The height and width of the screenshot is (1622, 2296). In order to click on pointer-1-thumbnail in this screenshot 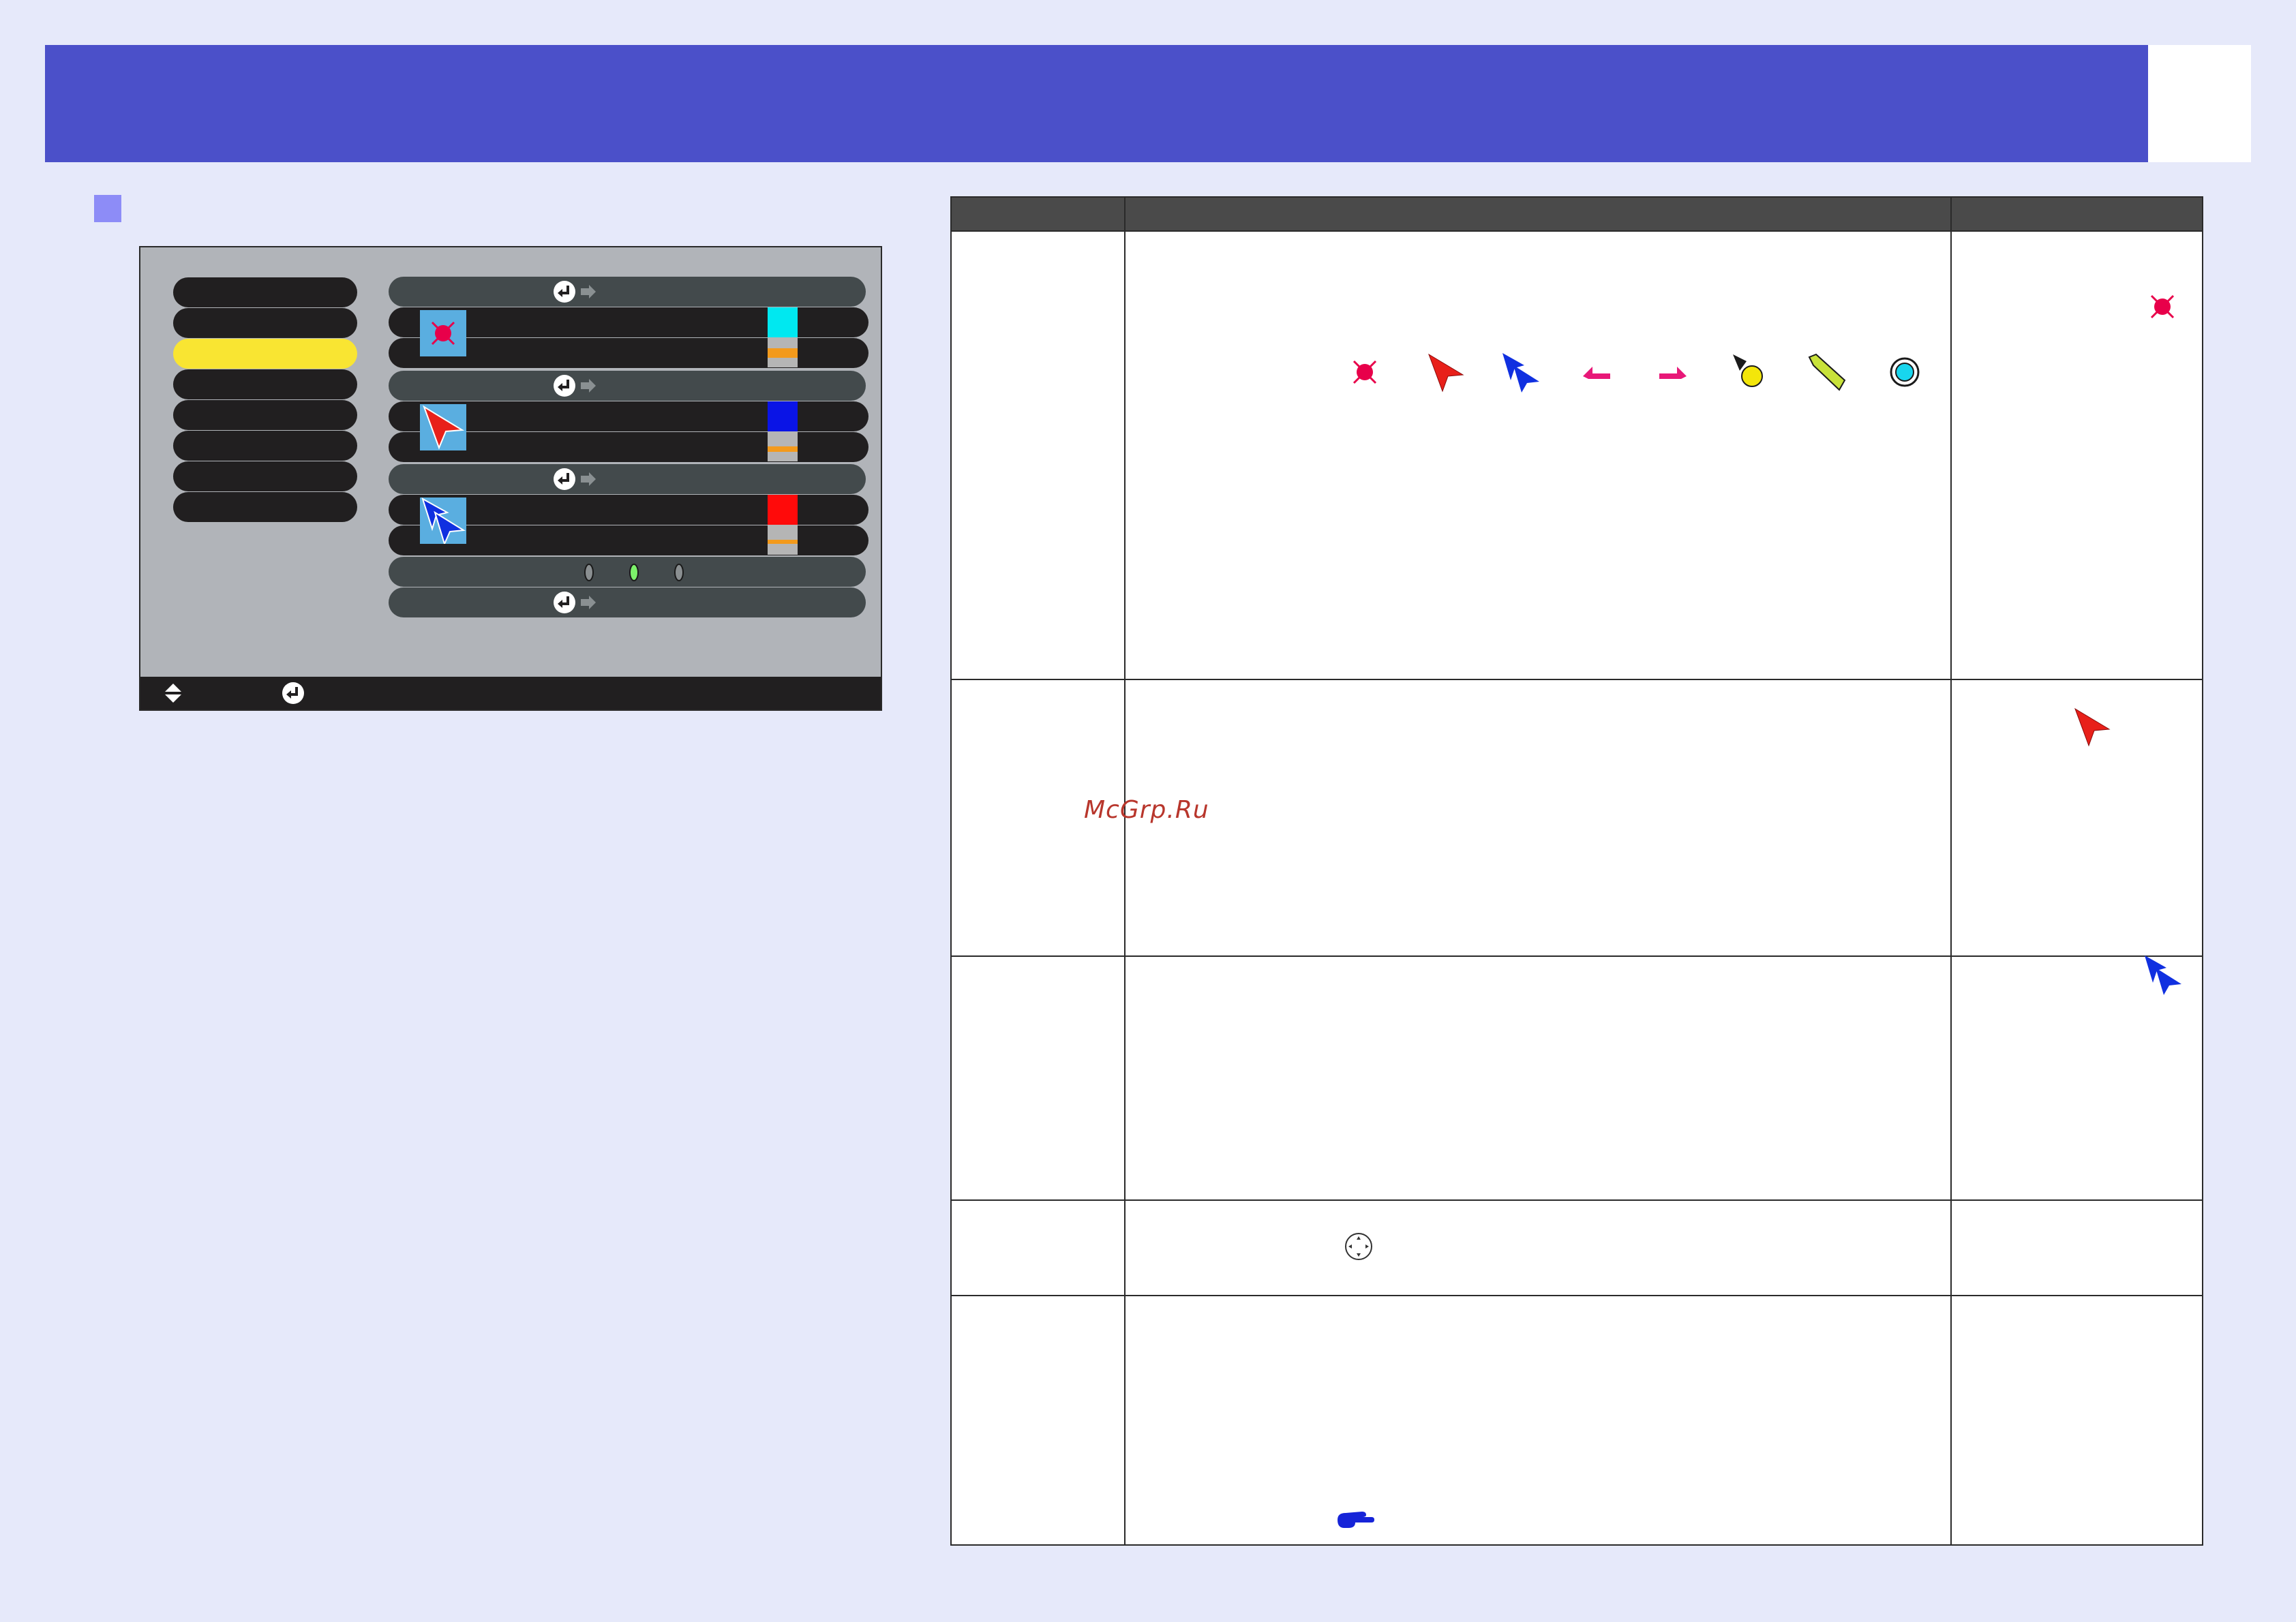, I will do `click(443, 333)`.